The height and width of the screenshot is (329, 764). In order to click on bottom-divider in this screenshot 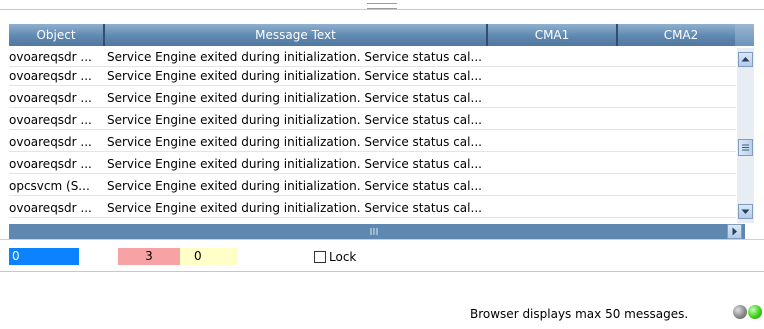, I will do `click(382, 271)`.